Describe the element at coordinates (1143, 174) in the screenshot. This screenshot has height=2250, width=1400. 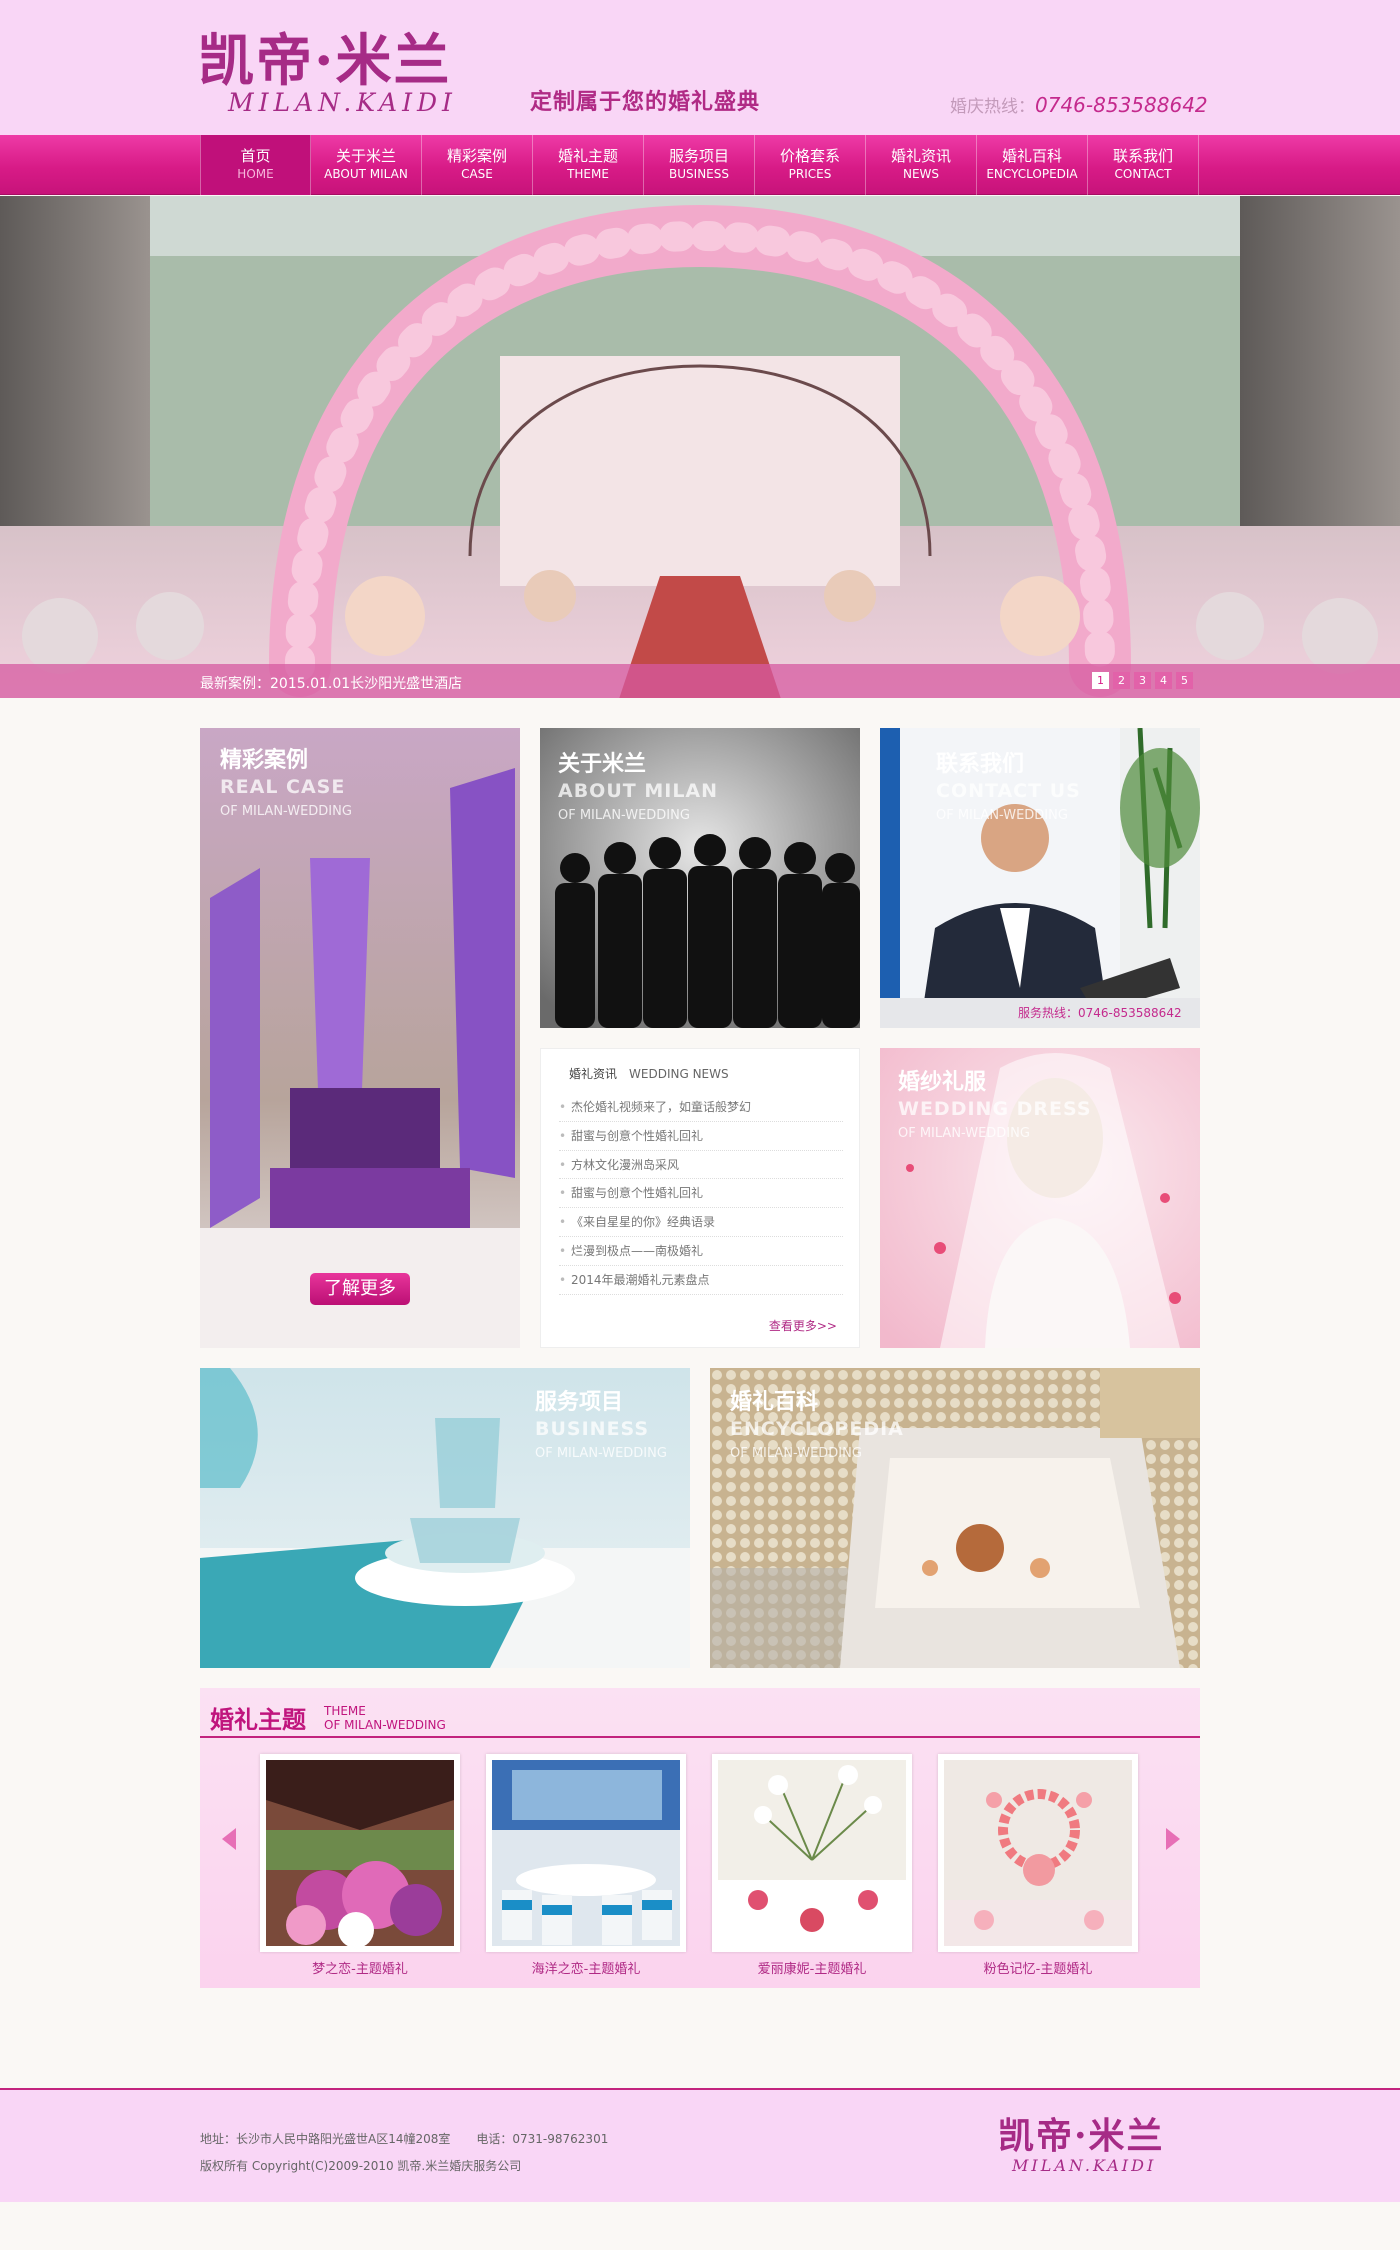
I see `nav-label-en: CONTACT` at that location.